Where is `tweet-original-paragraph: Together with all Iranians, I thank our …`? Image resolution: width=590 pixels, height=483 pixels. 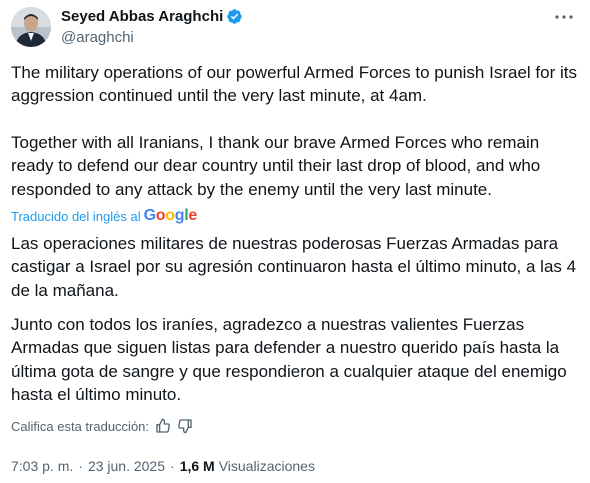 tweet-original-paragraph: Together with all Iranians, I thank our … is located at coordinates (276, 166).